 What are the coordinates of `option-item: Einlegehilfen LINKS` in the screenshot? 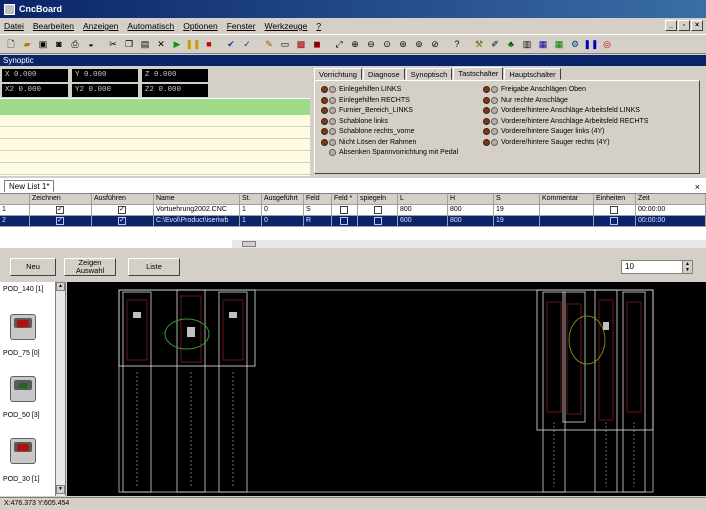 It's located at (389, 89).